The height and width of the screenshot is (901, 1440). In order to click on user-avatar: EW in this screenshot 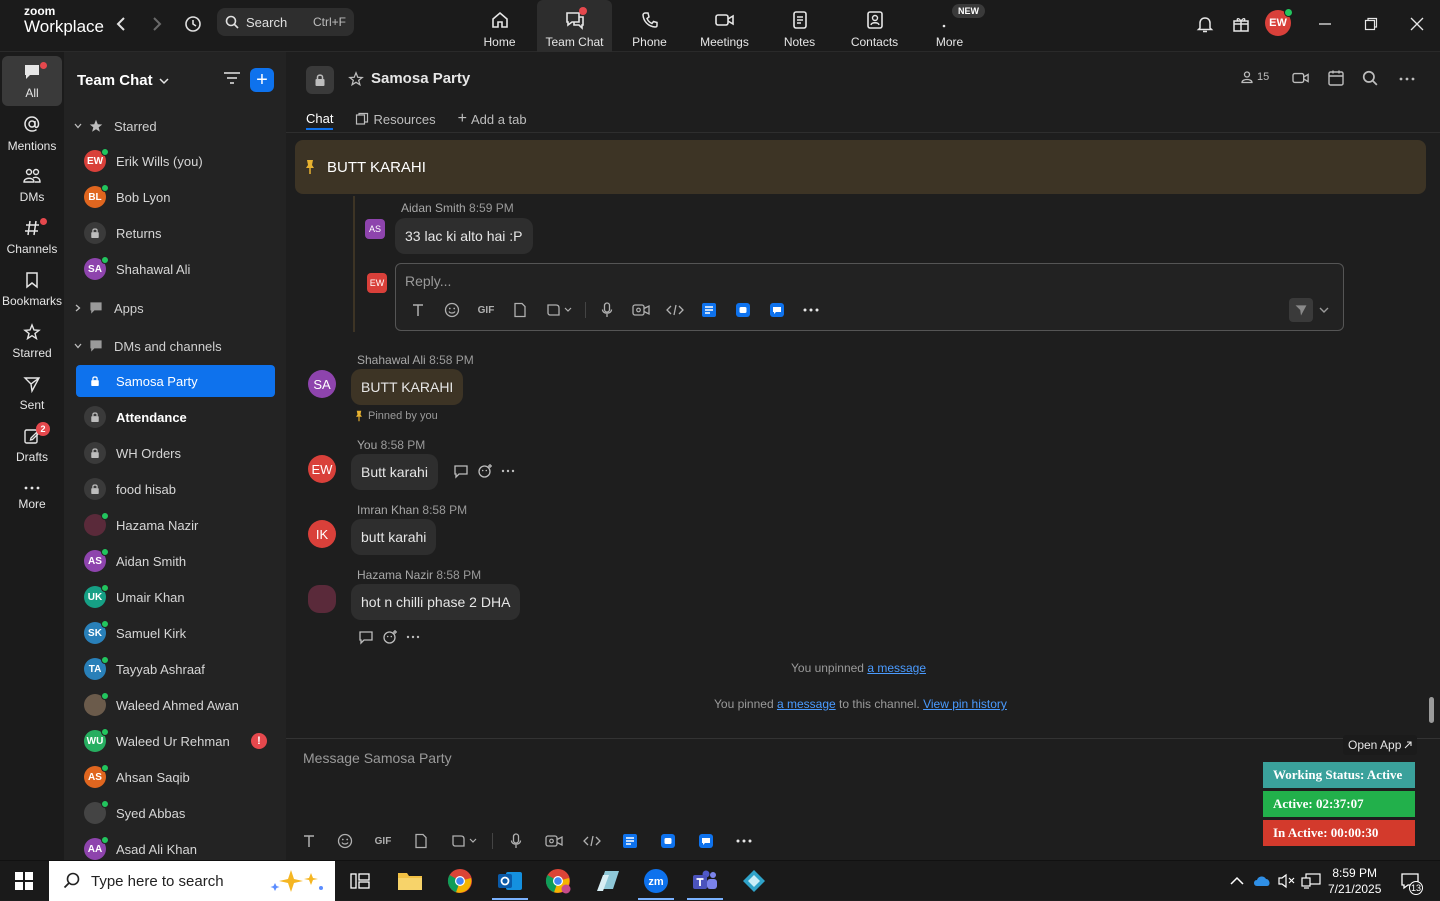, I will do `click(1279, 22)`.